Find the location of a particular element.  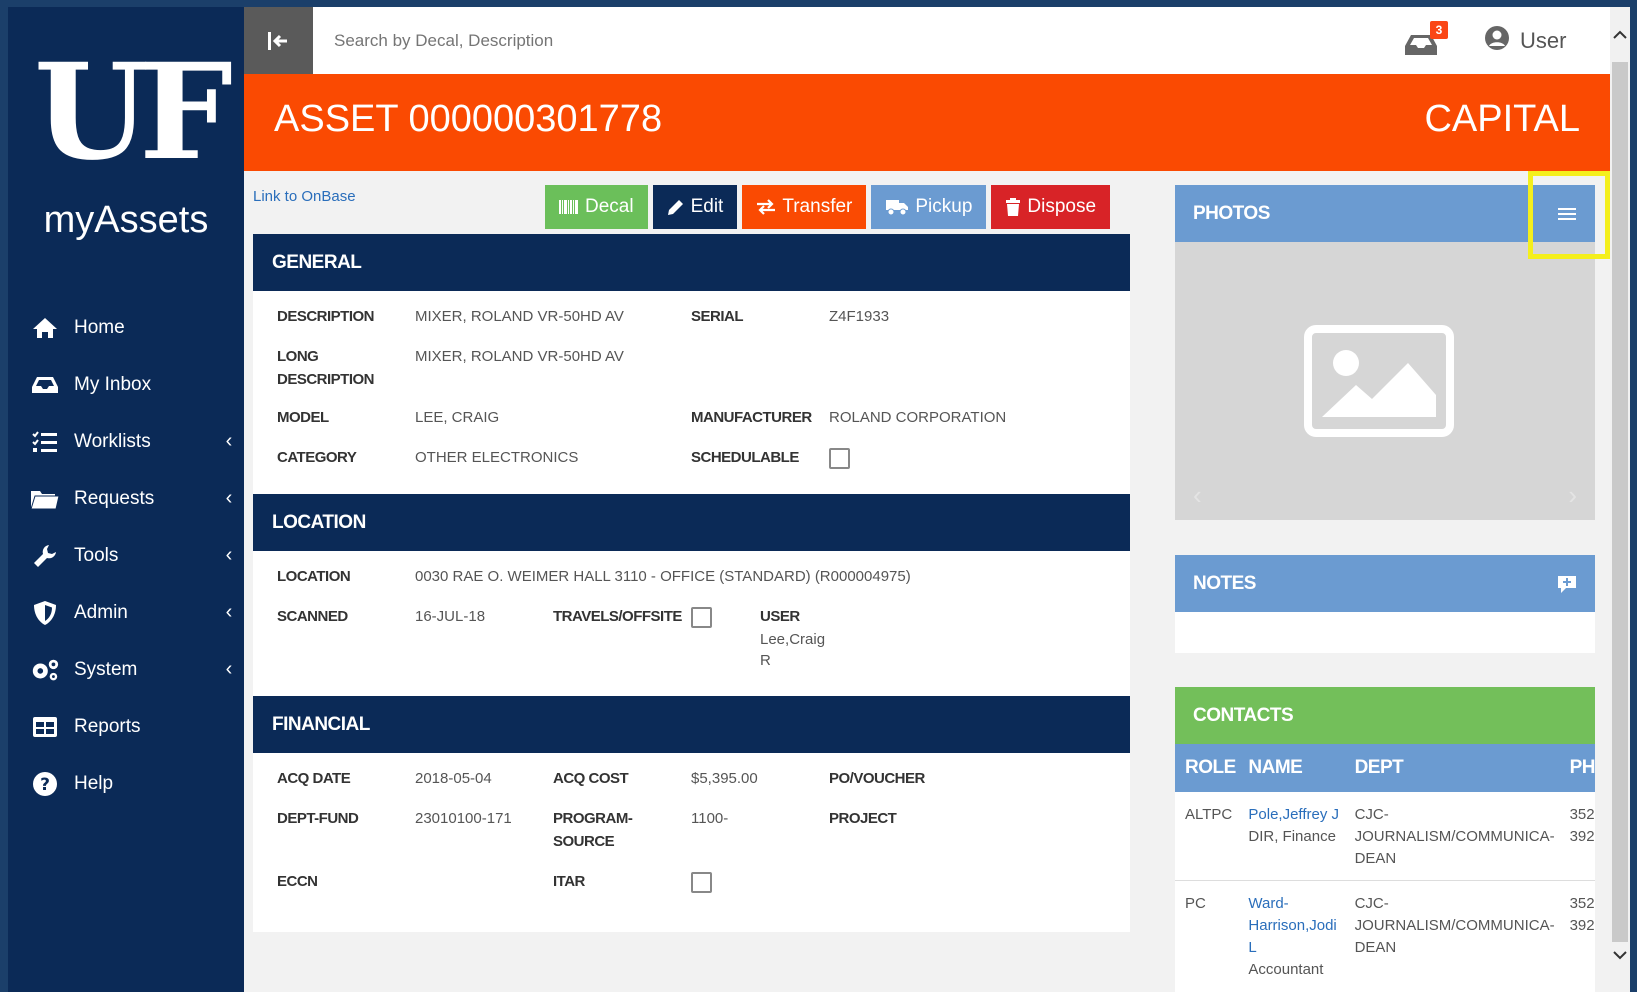

search-input is located at coordinates (444, 41).